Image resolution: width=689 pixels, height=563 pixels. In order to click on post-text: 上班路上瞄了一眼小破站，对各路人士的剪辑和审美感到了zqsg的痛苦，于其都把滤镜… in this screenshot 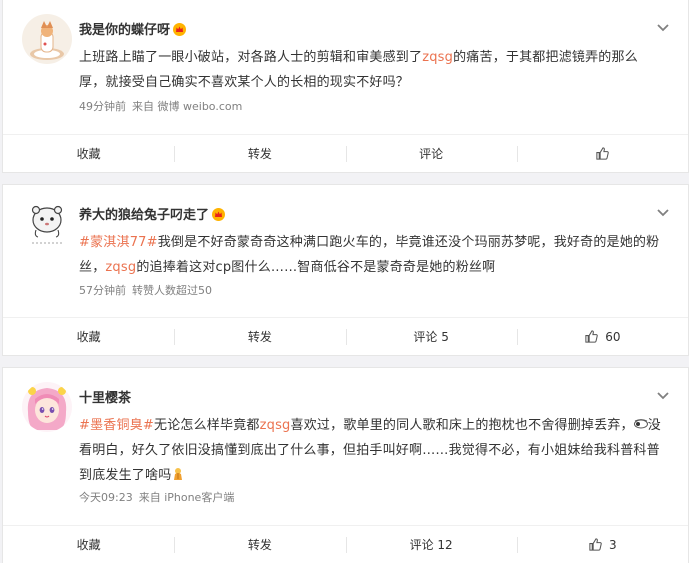, I will do `click(371, 70)`.